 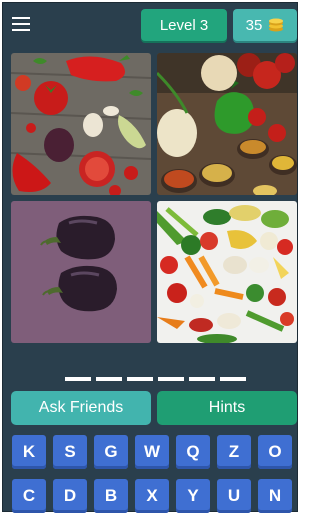 I want to click on ask-friends-button: Ask Friends, so click(x=81, y=408).